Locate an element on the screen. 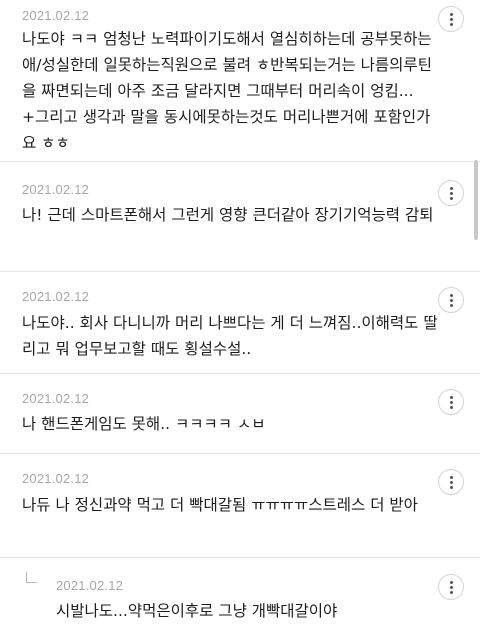 This screenshot has height=640, width=480. reply-menu-button is located at coordinates (451, 587).